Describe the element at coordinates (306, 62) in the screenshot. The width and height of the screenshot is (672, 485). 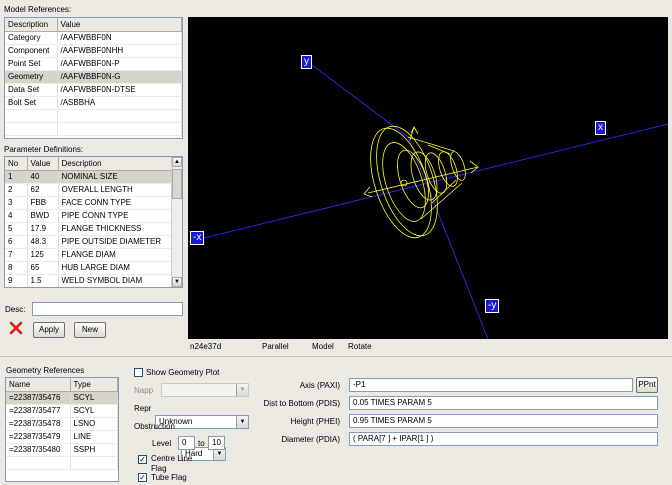
I see `axis-y-label: y` at that location.